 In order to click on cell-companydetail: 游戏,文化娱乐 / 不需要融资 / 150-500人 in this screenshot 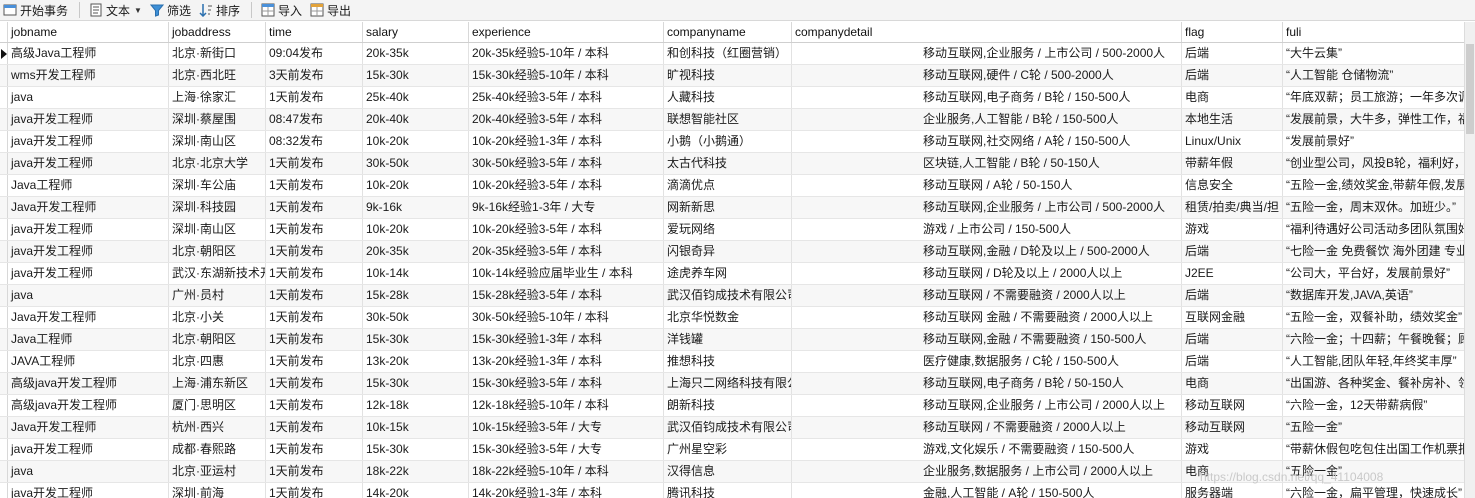, I will do `click(987, 449)`.